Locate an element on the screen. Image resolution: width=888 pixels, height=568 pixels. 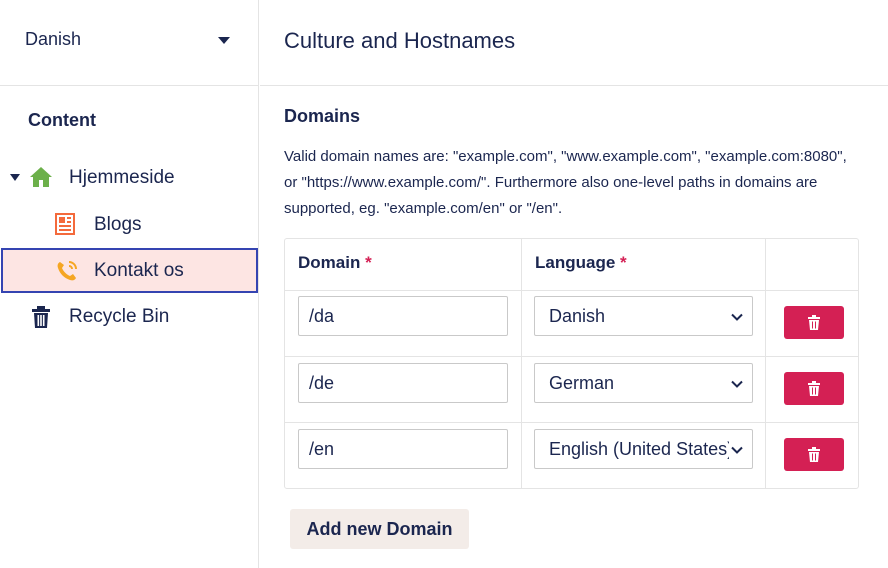
page-header: Culture and Hostnames is located at coordinates (574, 43).